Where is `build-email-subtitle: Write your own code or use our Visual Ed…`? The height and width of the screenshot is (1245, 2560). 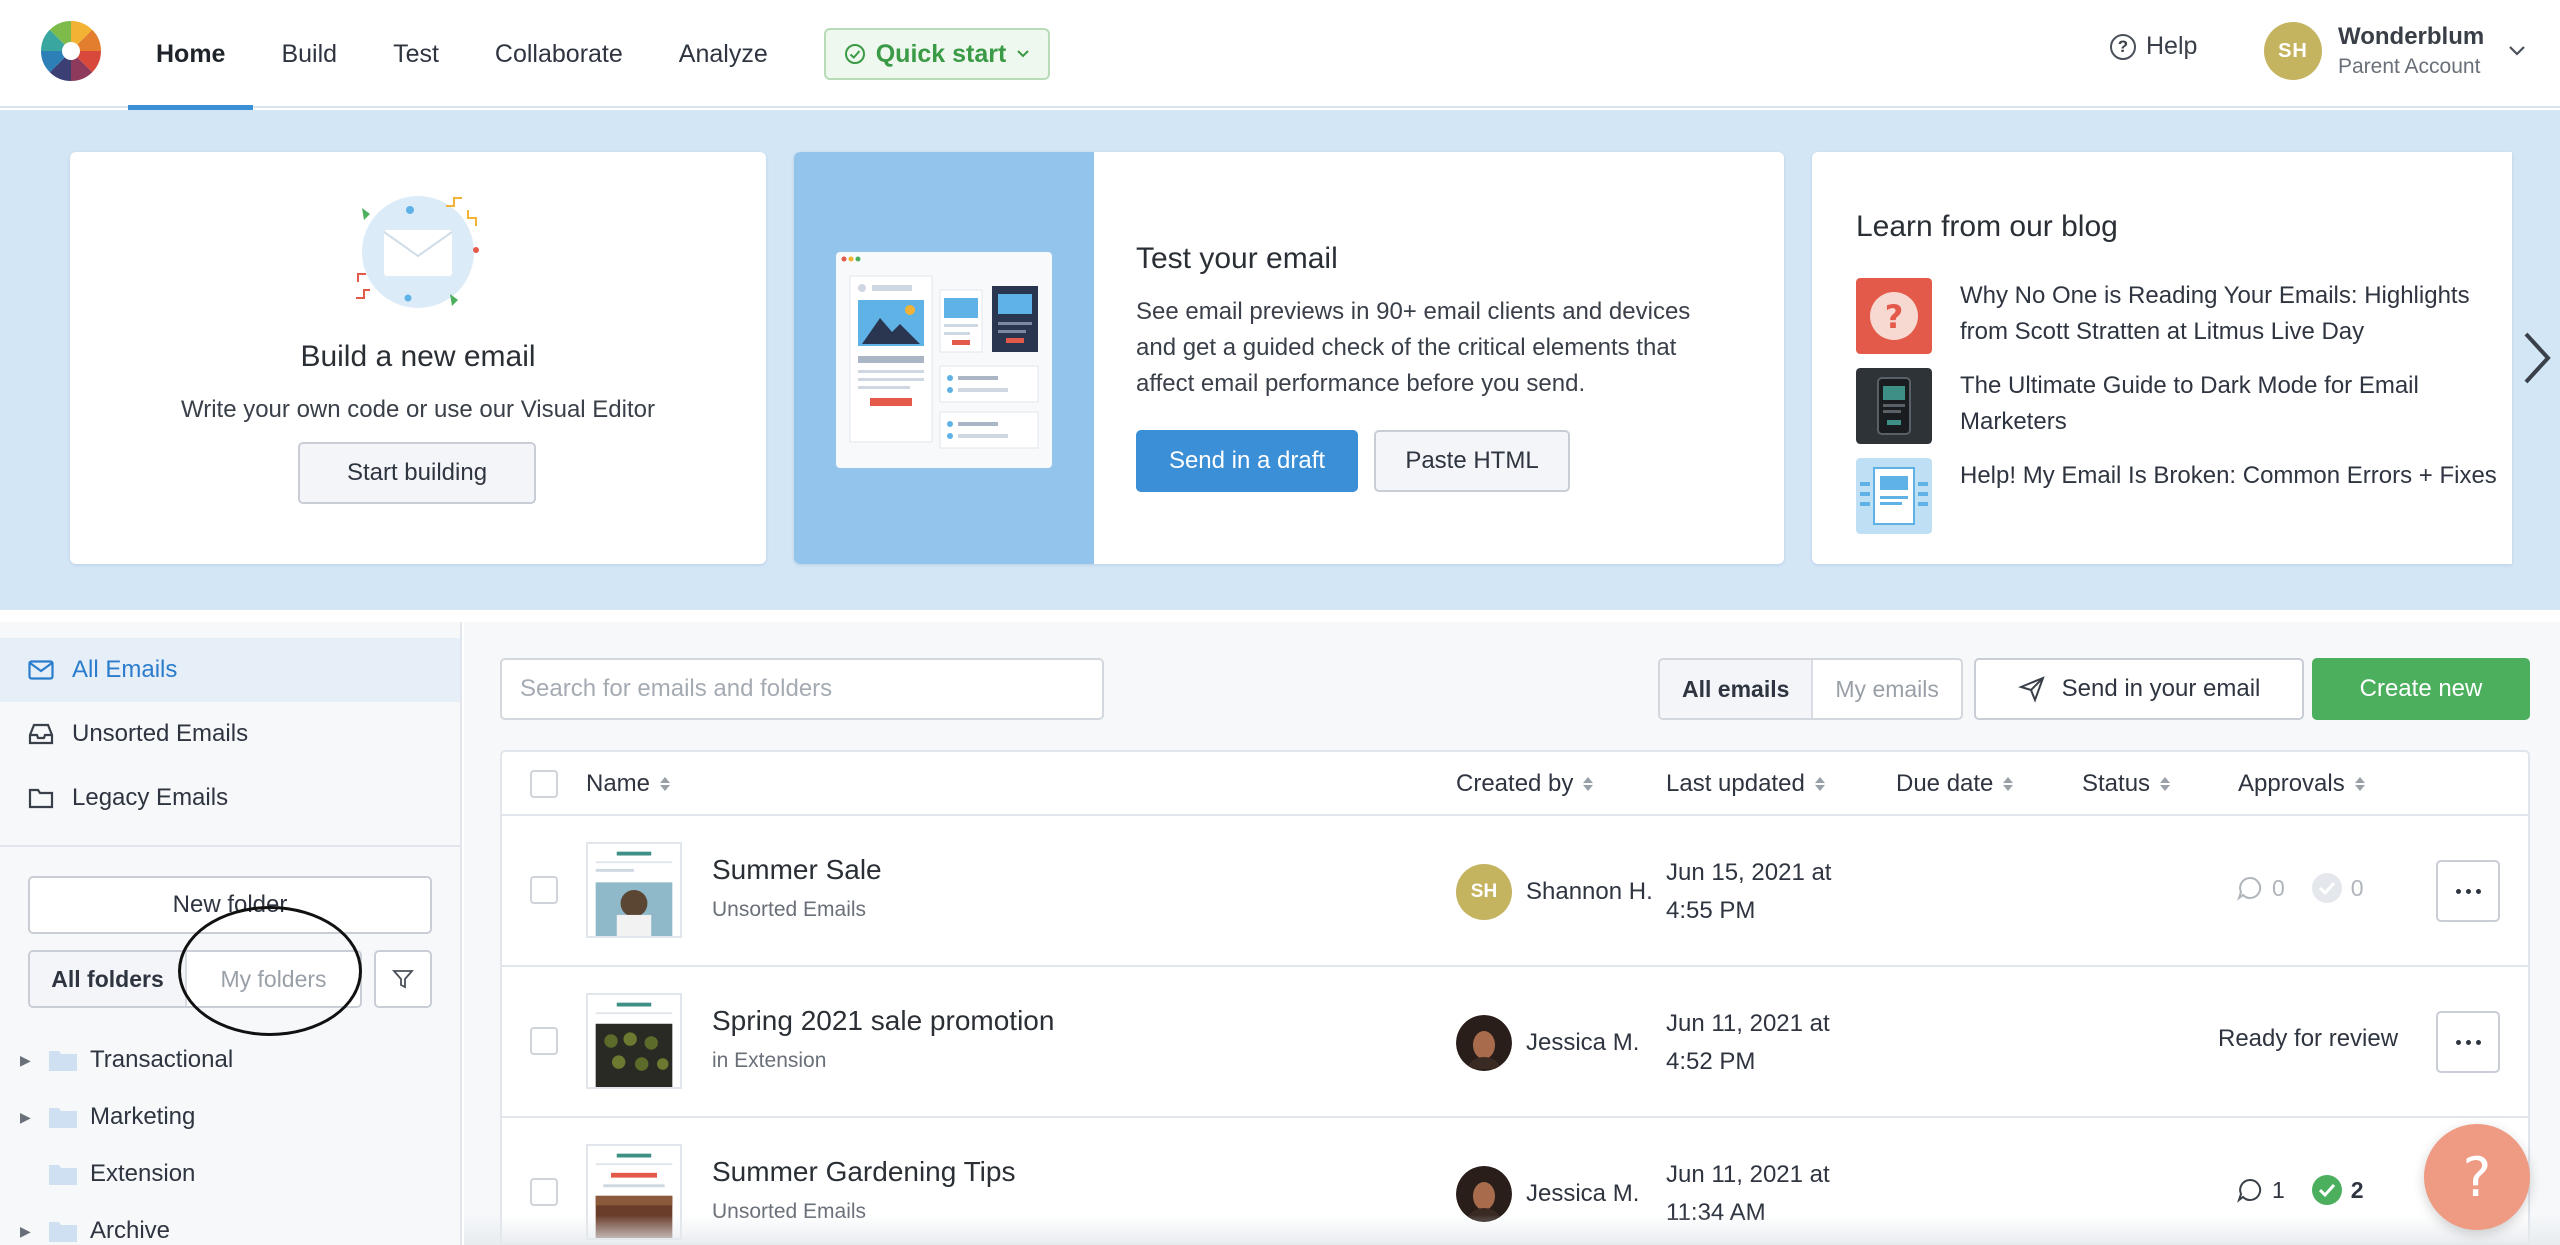 build-email-subtitle: Write your own code or use our Visual Ed… is located at coordinates (417, 409).